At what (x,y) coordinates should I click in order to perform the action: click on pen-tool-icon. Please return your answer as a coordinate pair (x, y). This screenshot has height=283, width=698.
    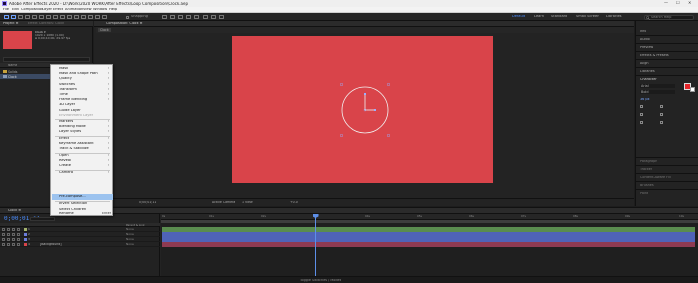
    Looking at the image, I should click on (62, 17).